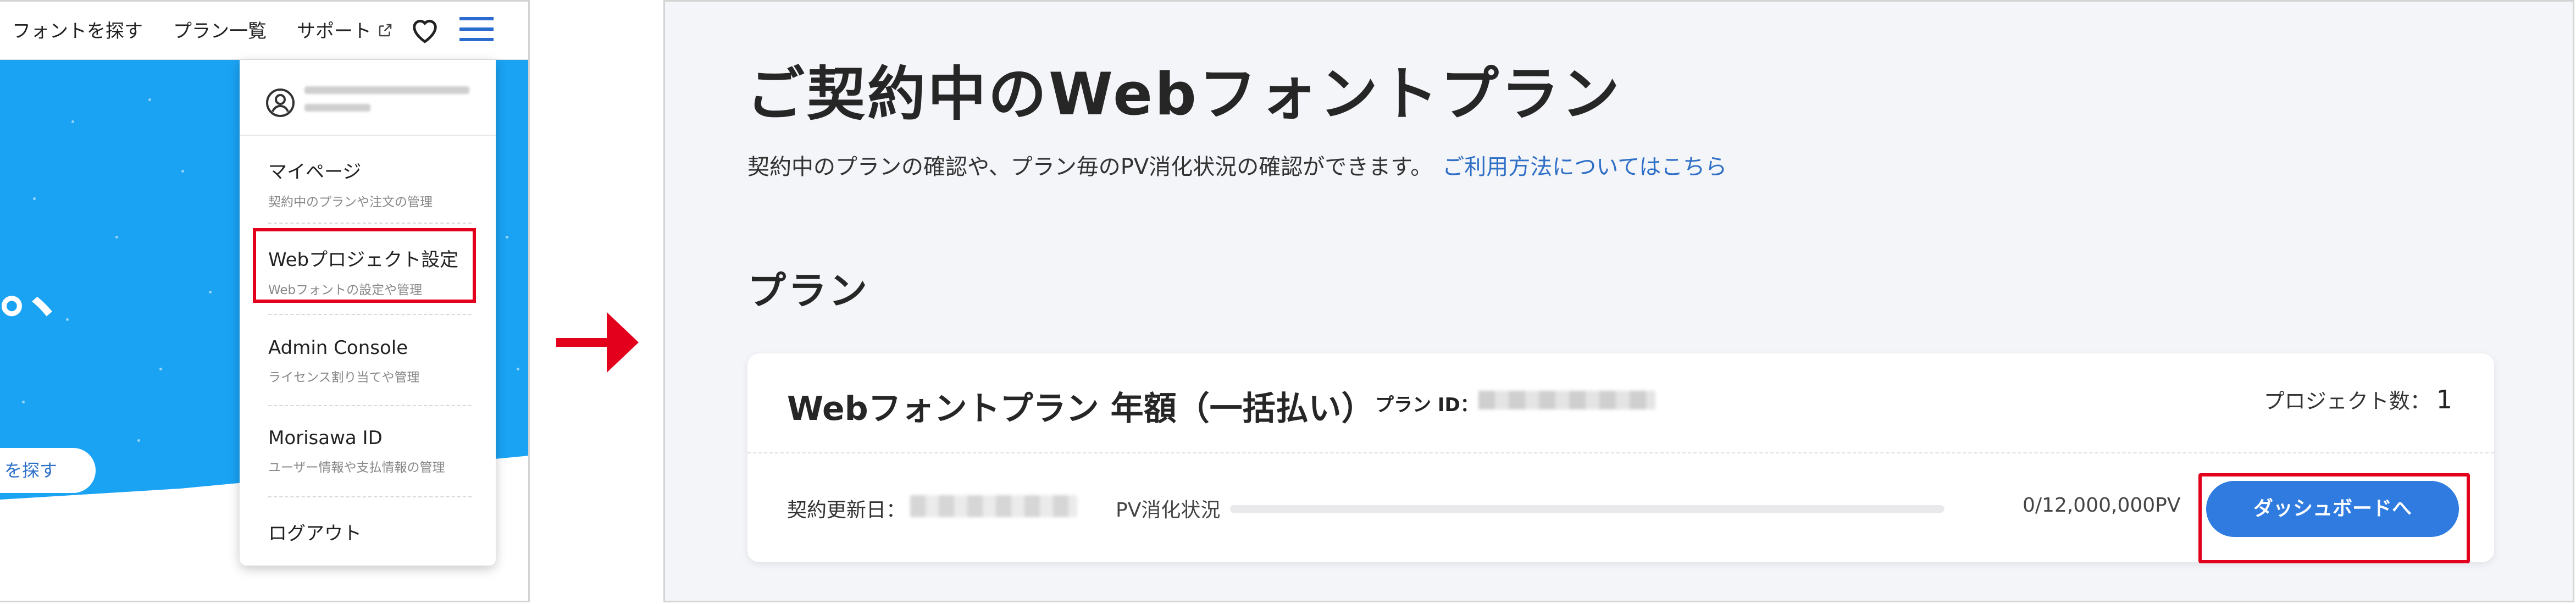  Describe the element at coordinates (315, 172) in the screenshot. I see `menu-item-title: マイページ` at that location.